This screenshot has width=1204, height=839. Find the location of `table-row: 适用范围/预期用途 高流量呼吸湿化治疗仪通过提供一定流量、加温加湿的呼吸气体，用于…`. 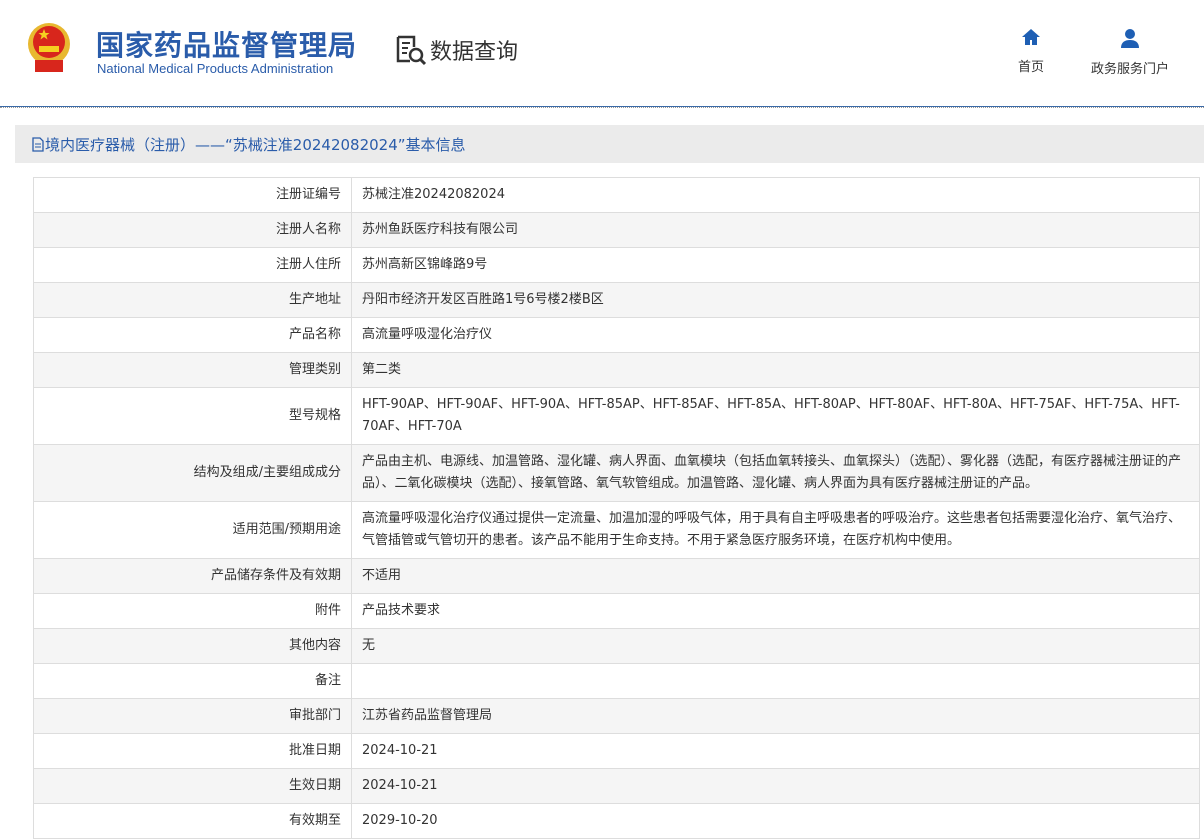

table-row: 适用范围/预期用途 高流量呼吸湿化治疗仪通过提供一定流量、加温加湿的呼吸气体，用于… is located at coordinates (616, 530).